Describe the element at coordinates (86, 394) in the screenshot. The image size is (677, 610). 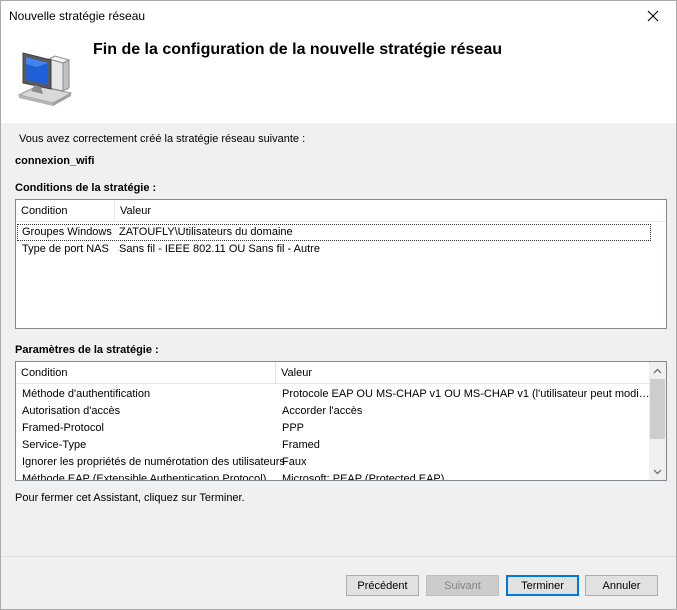
I see `condition-cell: Méthode d'authentification` at that location.